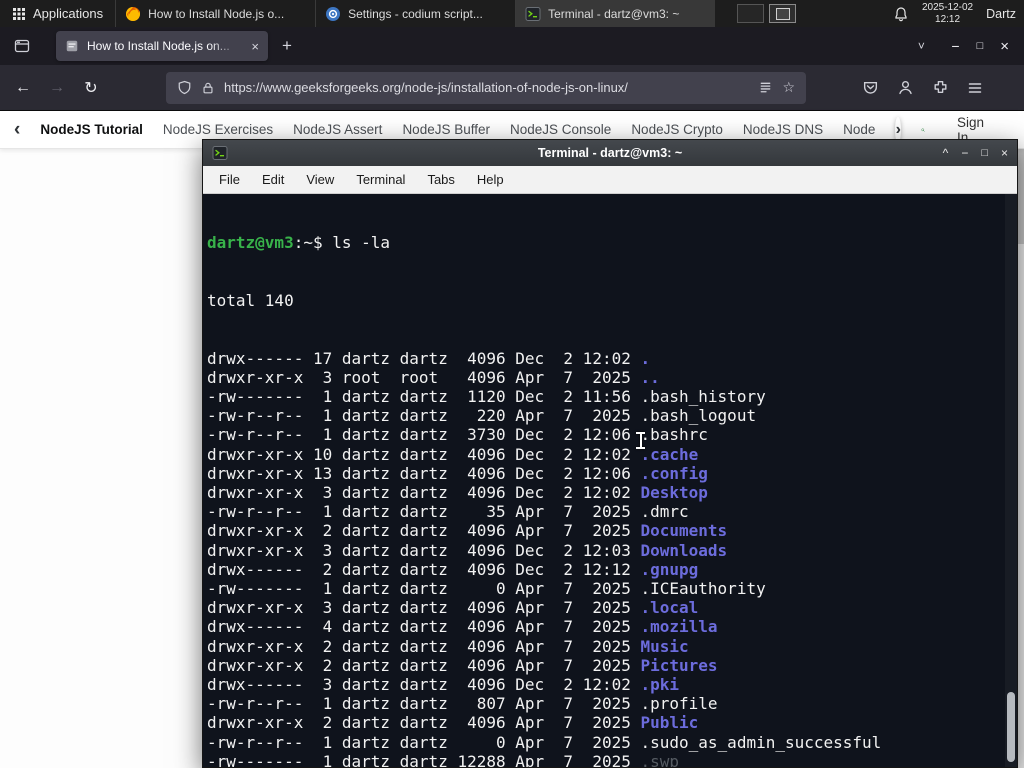  Describe the element at coordinates (610, 153) in the screenshot. I see `terminal-titlebar: Terminal - dartz@vm3: ~ ^ − □ ×` at that location.